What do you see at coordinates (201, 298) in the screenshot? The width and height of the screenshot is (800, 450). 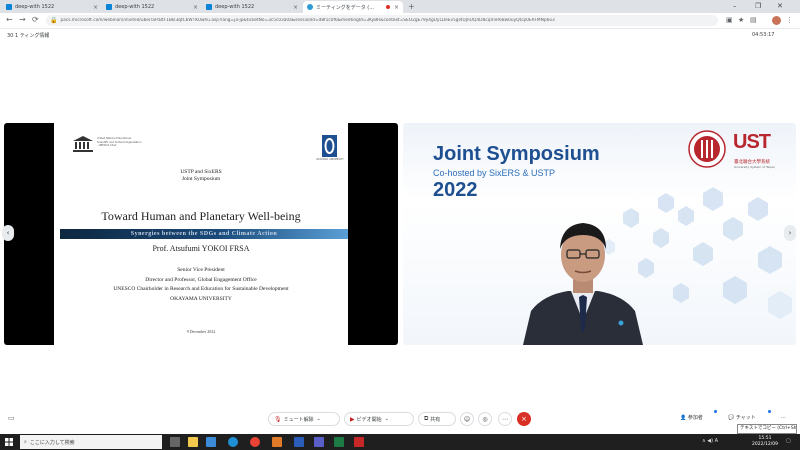 I see `slide-role-line: OKAYAMA UNIVERSITY` at bounding box center [201, 298].